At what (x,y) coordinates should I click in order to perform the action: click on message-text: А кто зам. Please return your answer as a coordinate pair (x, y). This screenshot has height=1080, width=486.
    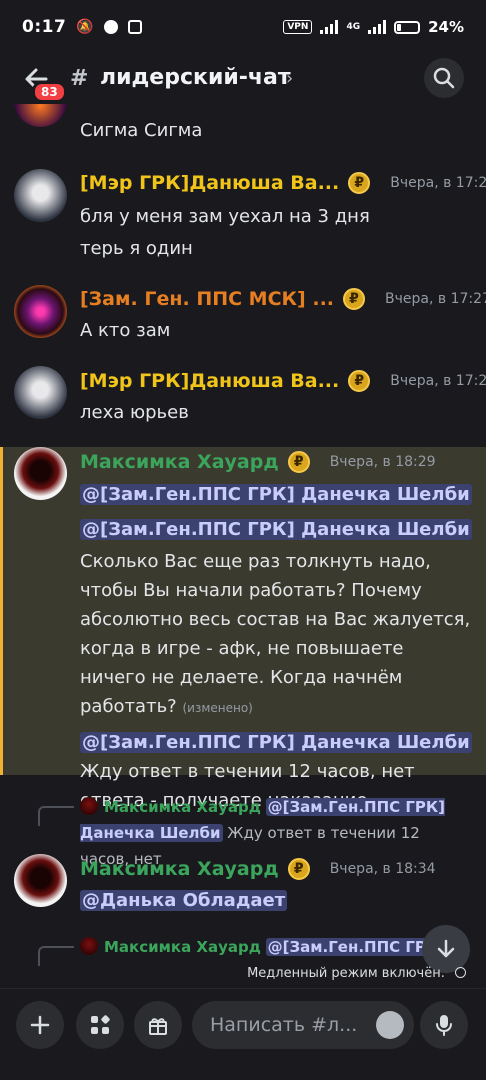
    Looking at the image, I should click on (125, 330).